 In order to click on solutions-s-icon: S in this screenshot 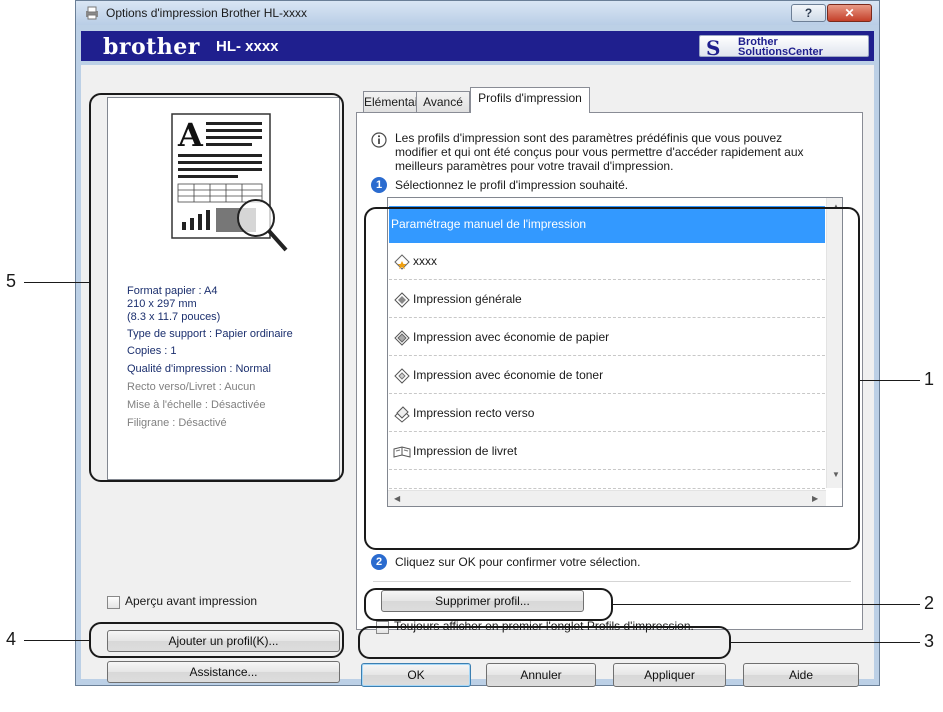, I will do `click(713, 48)`.